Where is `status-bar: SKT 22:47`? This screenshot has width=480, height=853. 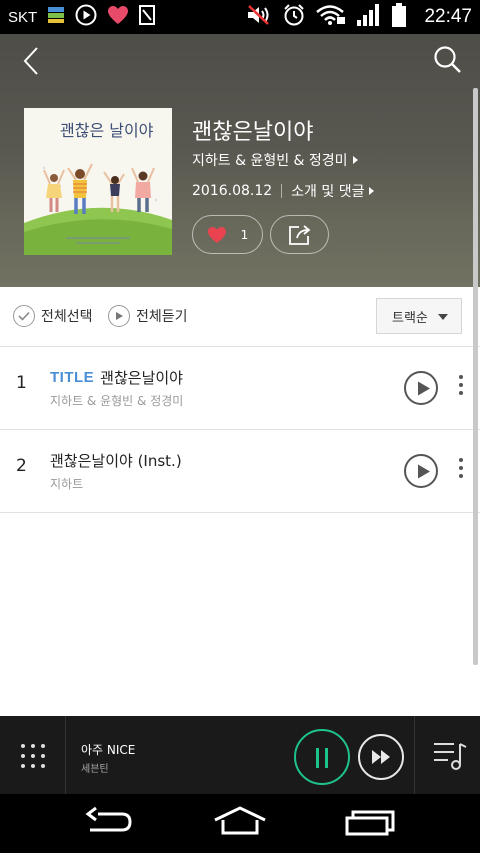
status-bar: SKT 22:47 is located at coordinates (240, 17).